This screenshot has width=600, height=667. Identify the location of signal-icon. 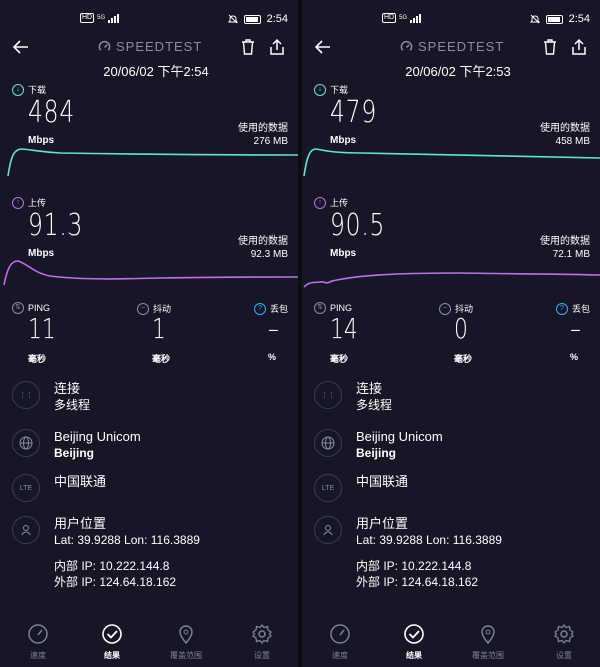
(114, 18).